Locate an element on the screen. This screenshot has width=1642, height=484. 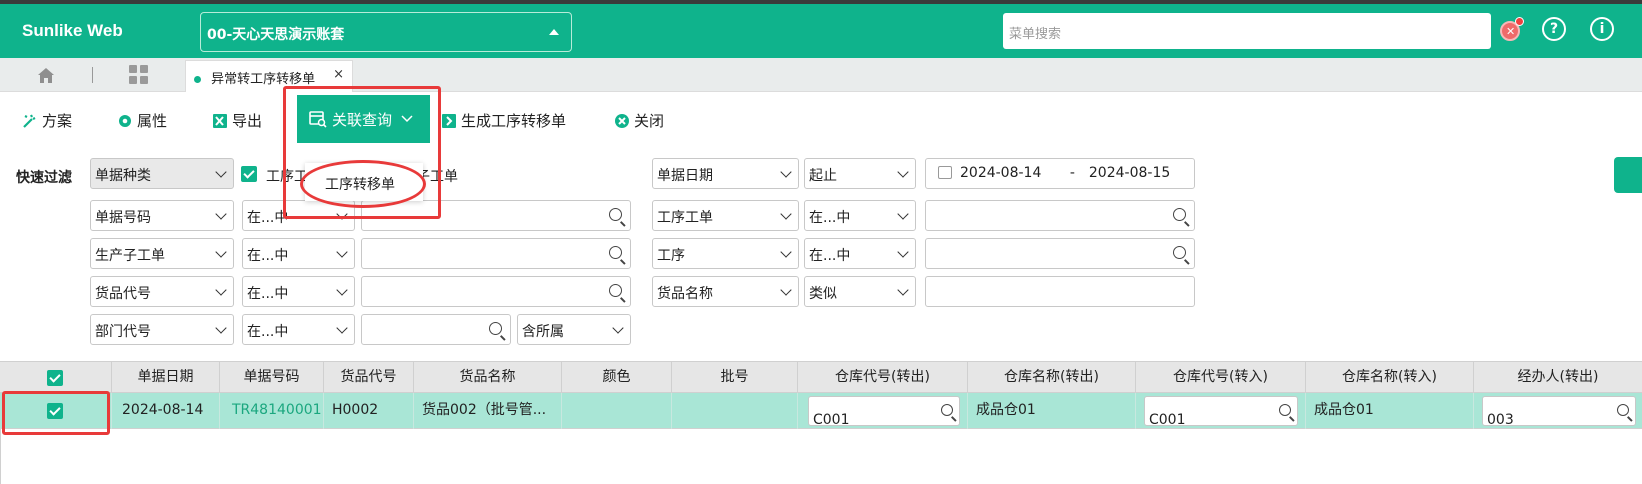
select-all-cell is located at coordinates (56, 378).